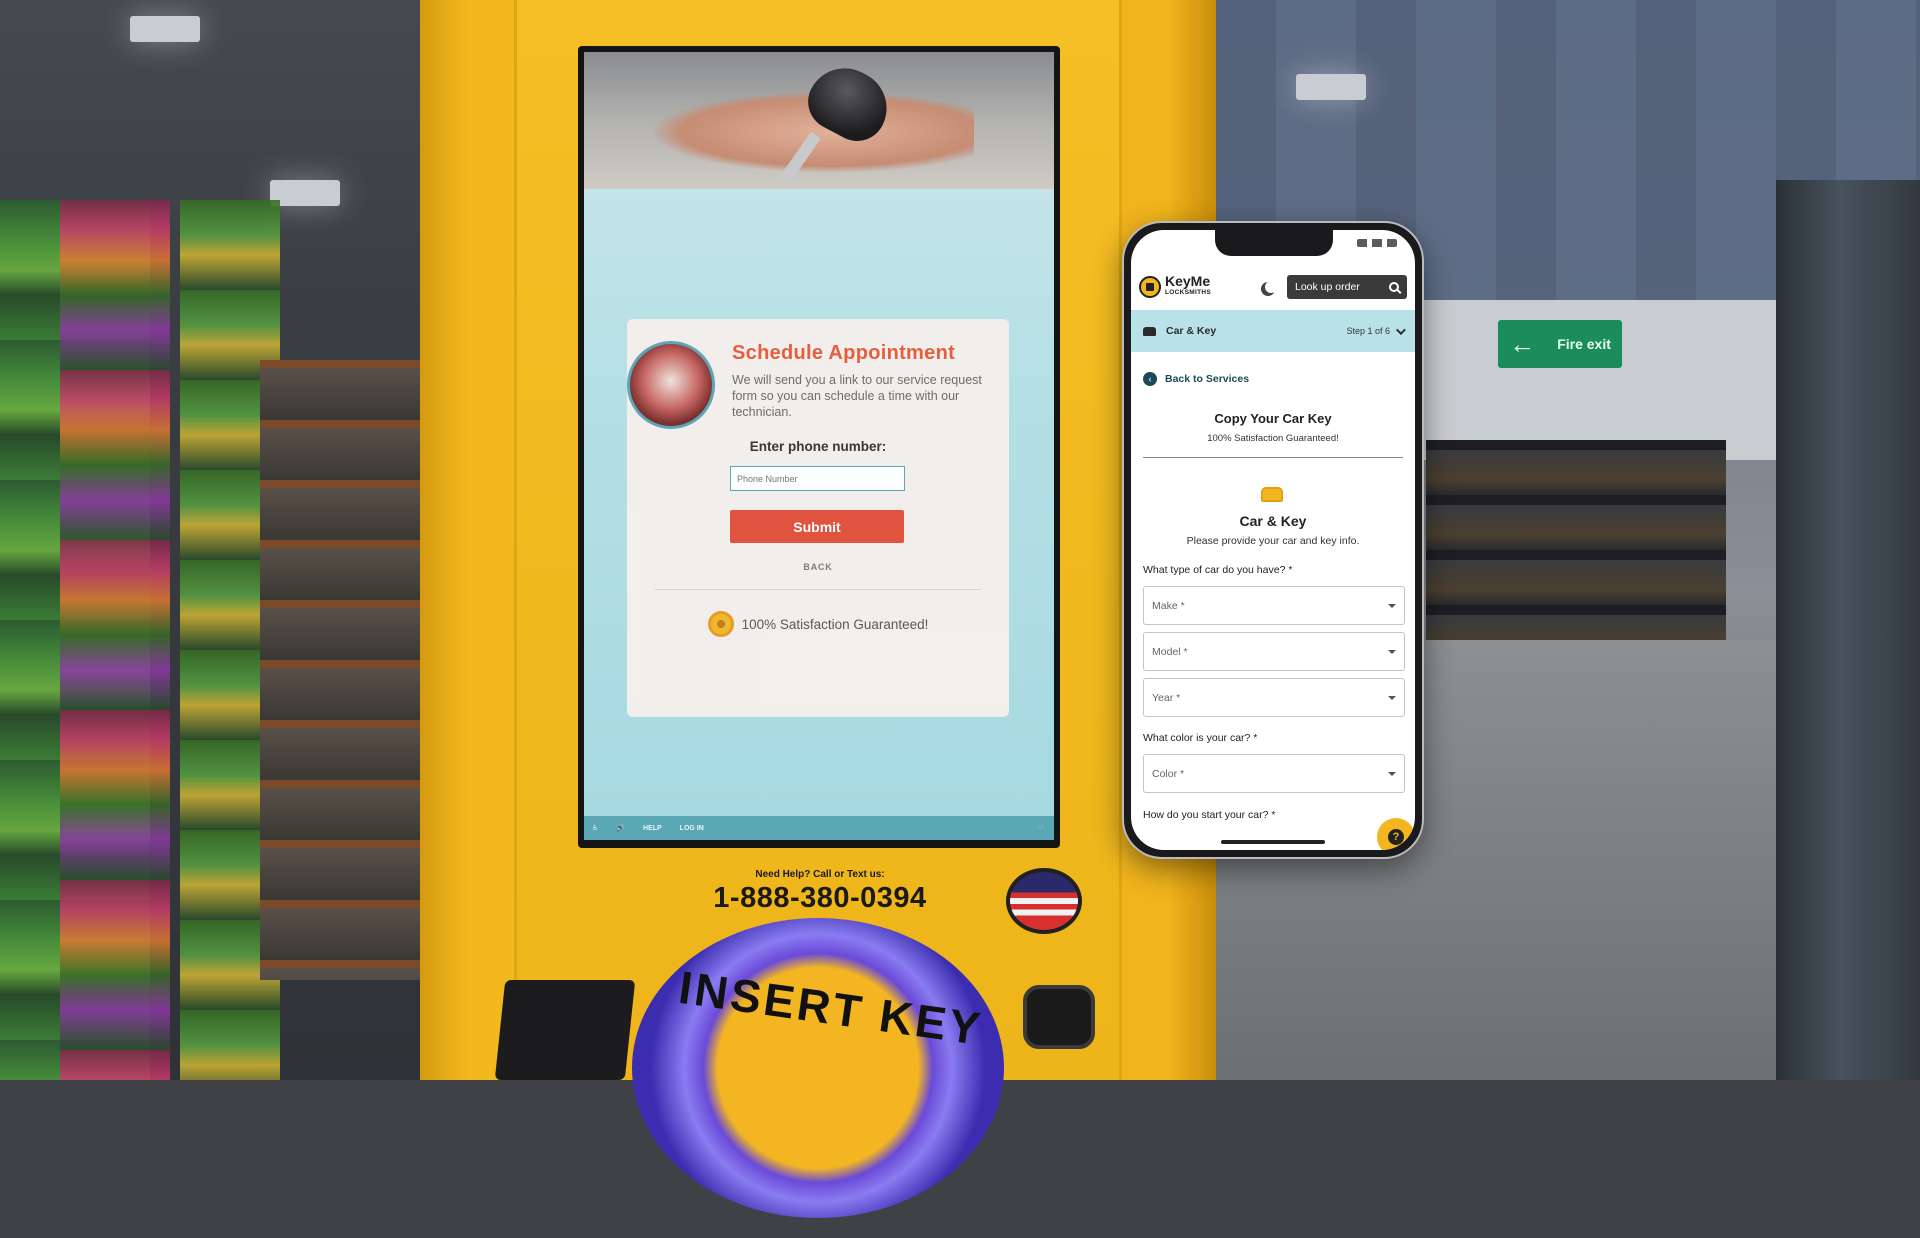 The height and width of the screenshot is (1238, 1920). I want to click on satisfaction-guarantee: 100% Satisfaction Guaranteed!, so click(818, 624).